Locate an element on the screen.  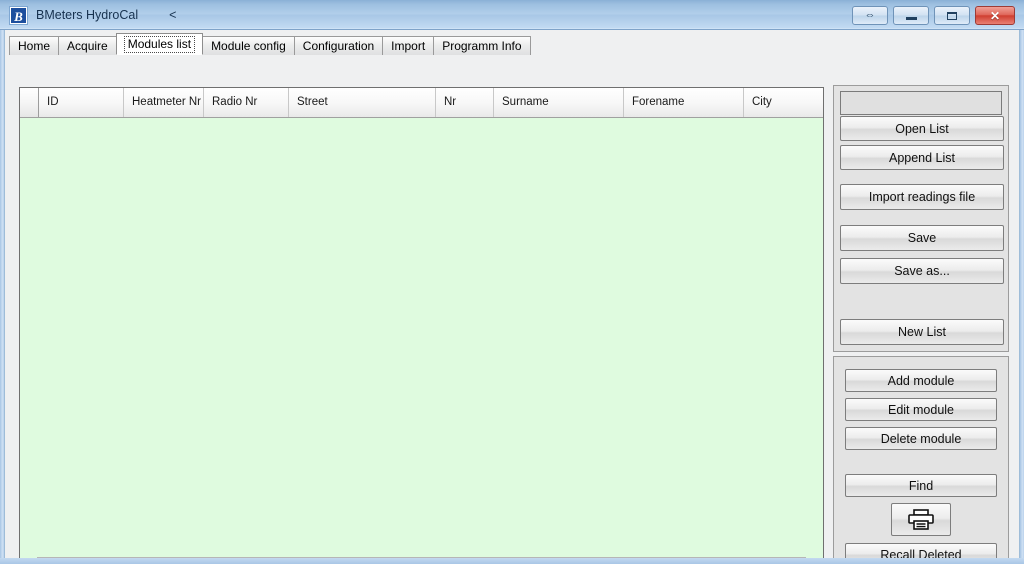
scrollbar-thumb is located at coordinates (421, 557).